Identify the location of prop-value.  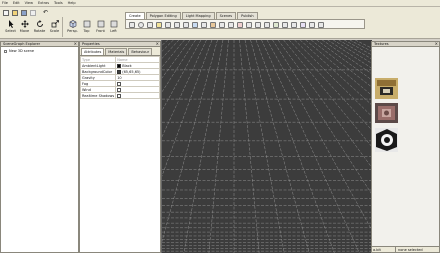
(137, 95).